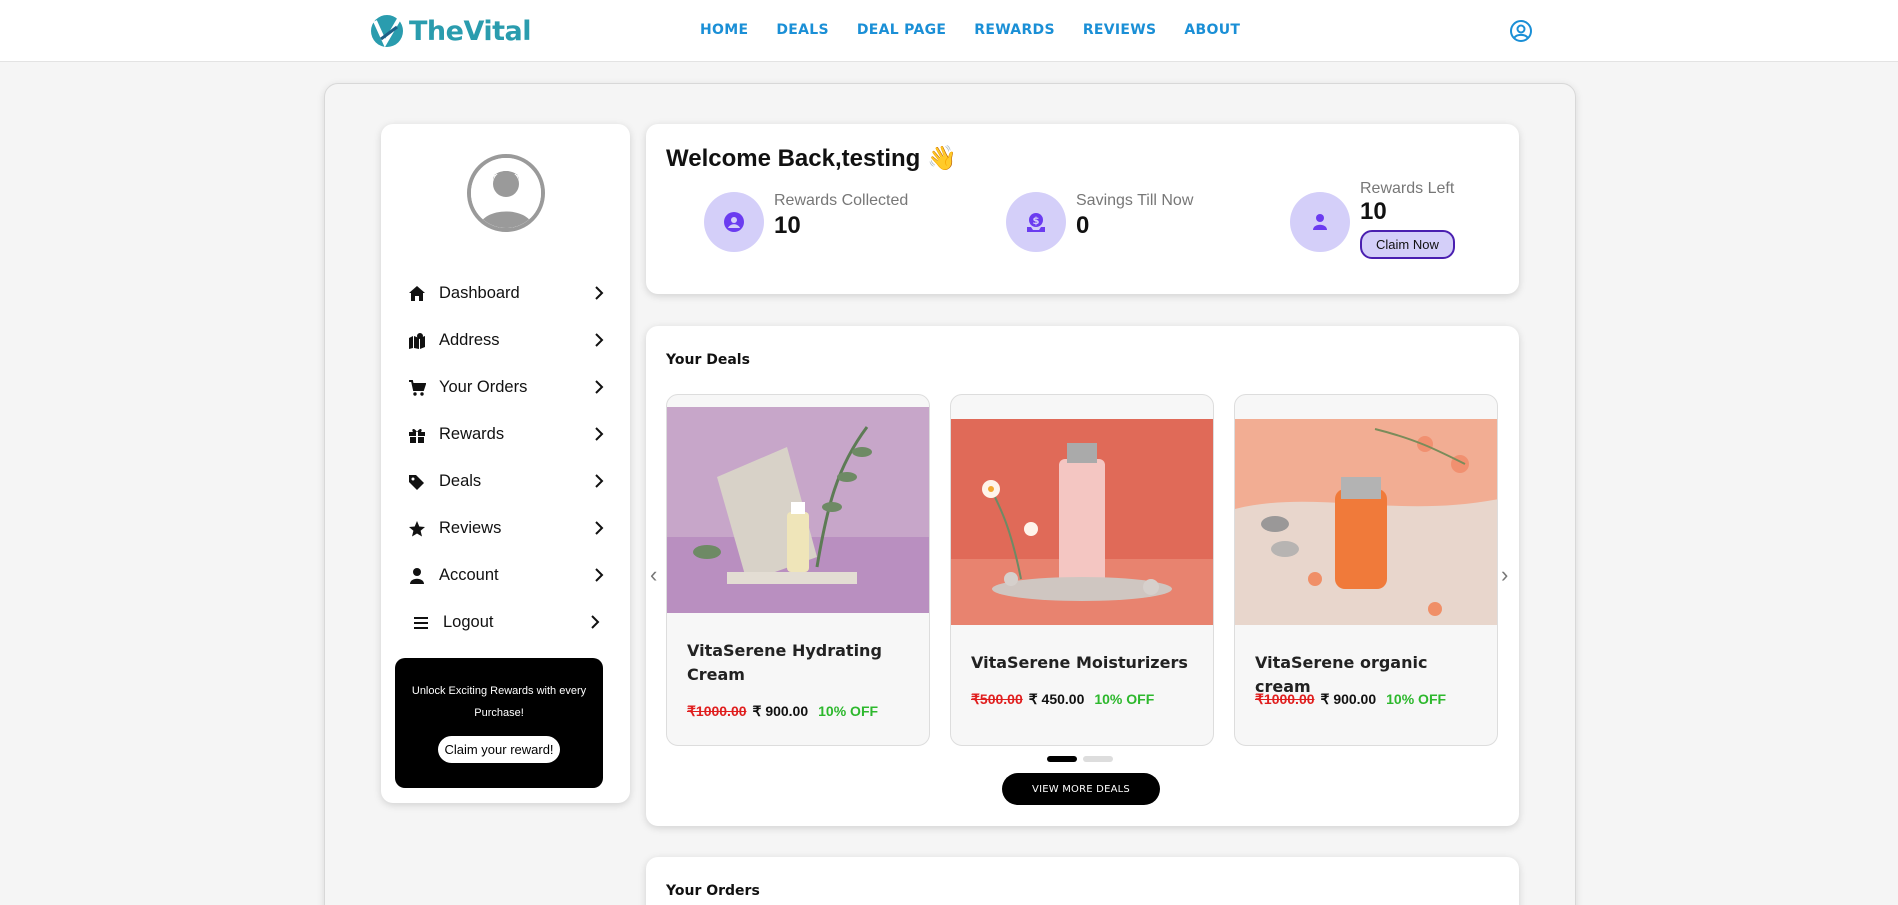 Image resolution: width=1898 pixels, height=905 pixels. What do you see at coordinates (724, 30) in the screenshot?
I see `nav-home: HOME` at bounding box center [724, 30].